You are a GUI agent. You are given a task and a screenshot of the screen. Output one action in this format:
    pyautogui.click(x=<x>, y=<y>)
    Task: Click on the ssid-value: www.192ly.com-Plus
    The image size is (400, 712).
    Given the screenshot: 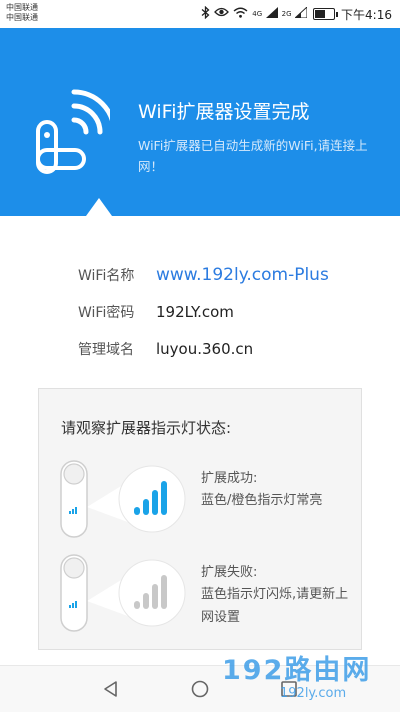 What is the action you would take?
    pyautogui.click(x=242, y=275)
    